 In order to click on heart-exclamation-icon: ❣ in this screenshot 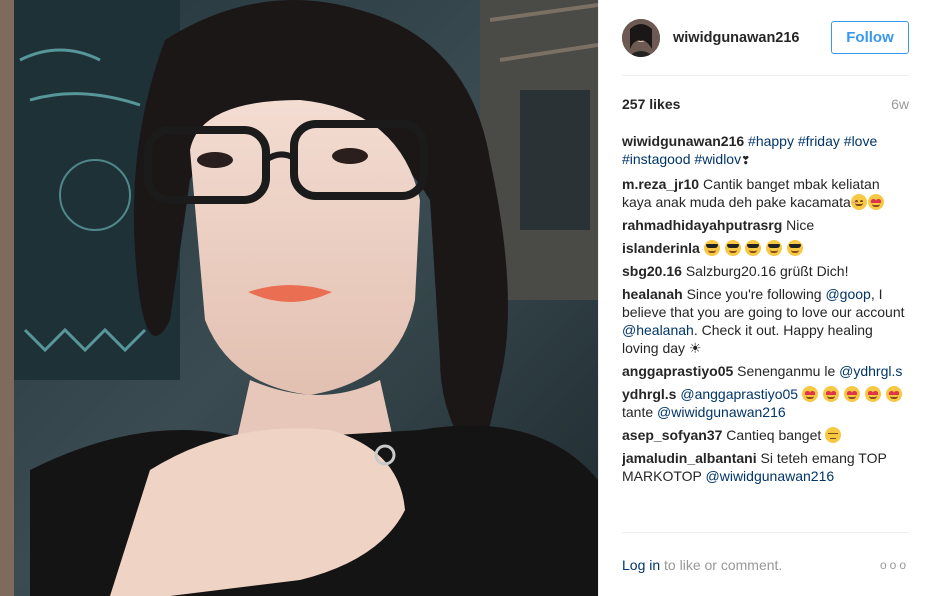, I will do `click(746, 161)`.